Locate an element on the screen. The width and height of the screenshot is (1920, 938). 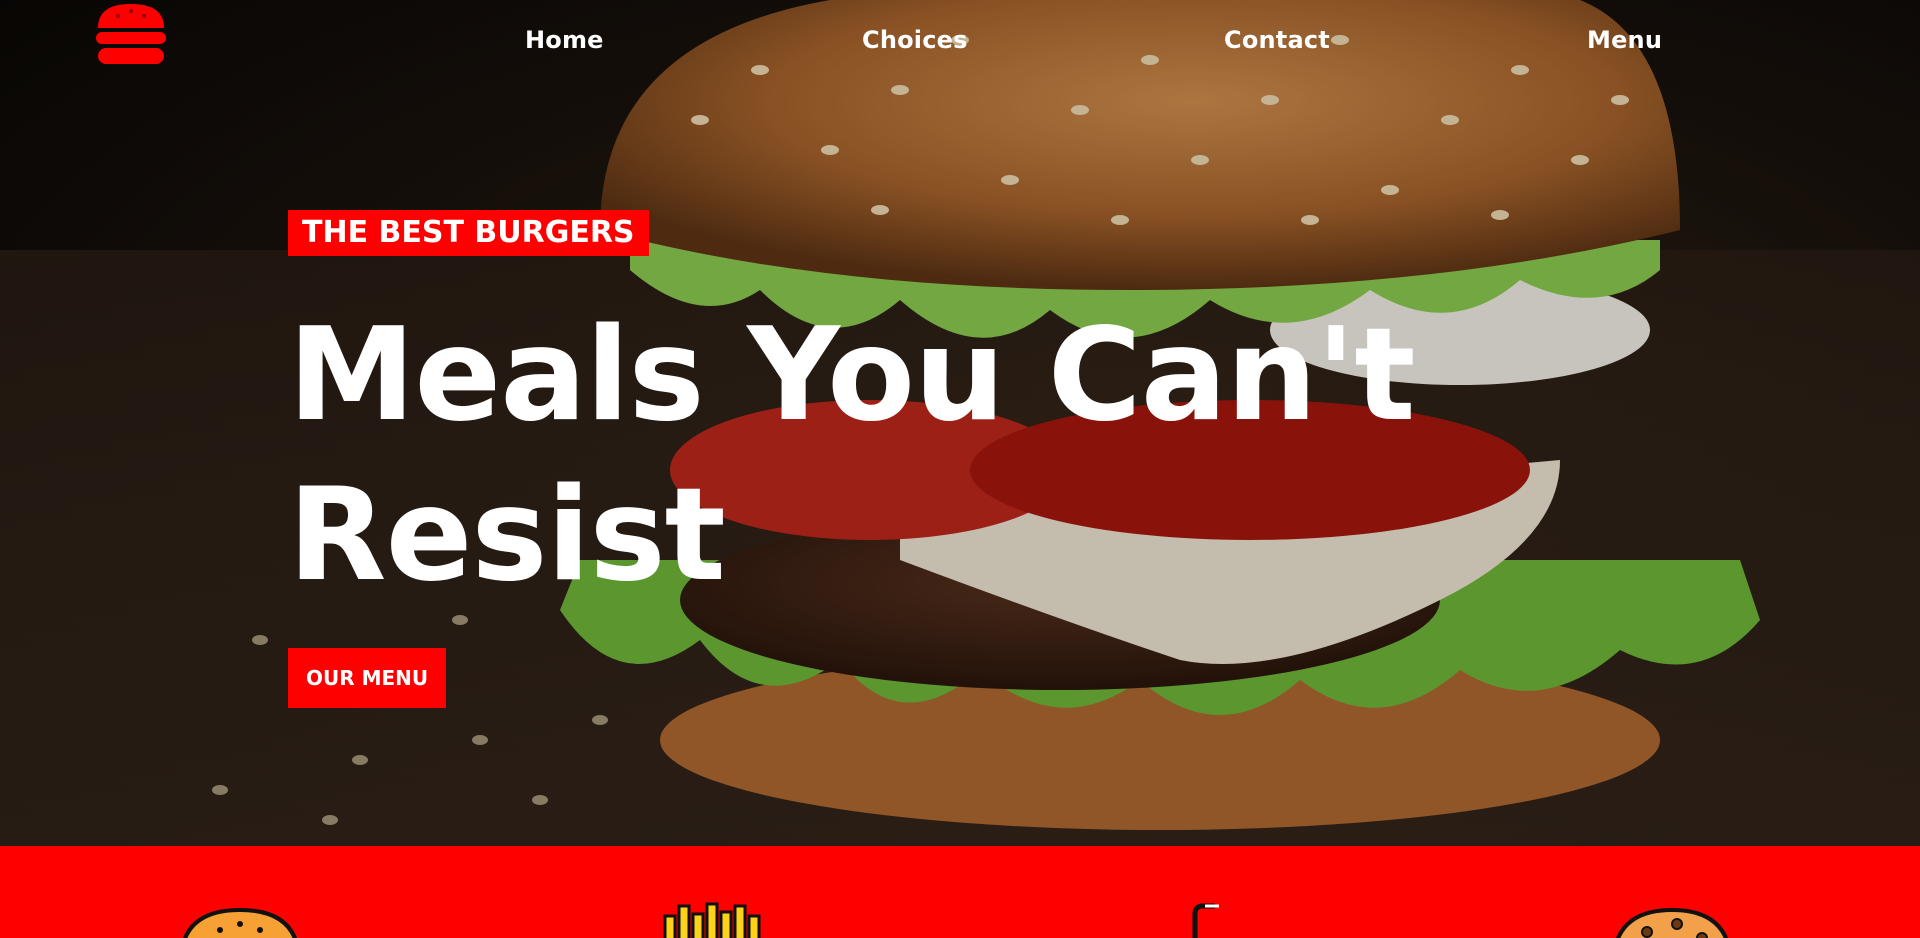
nav-choices-link: Choices is located at coordinates (915, 40).